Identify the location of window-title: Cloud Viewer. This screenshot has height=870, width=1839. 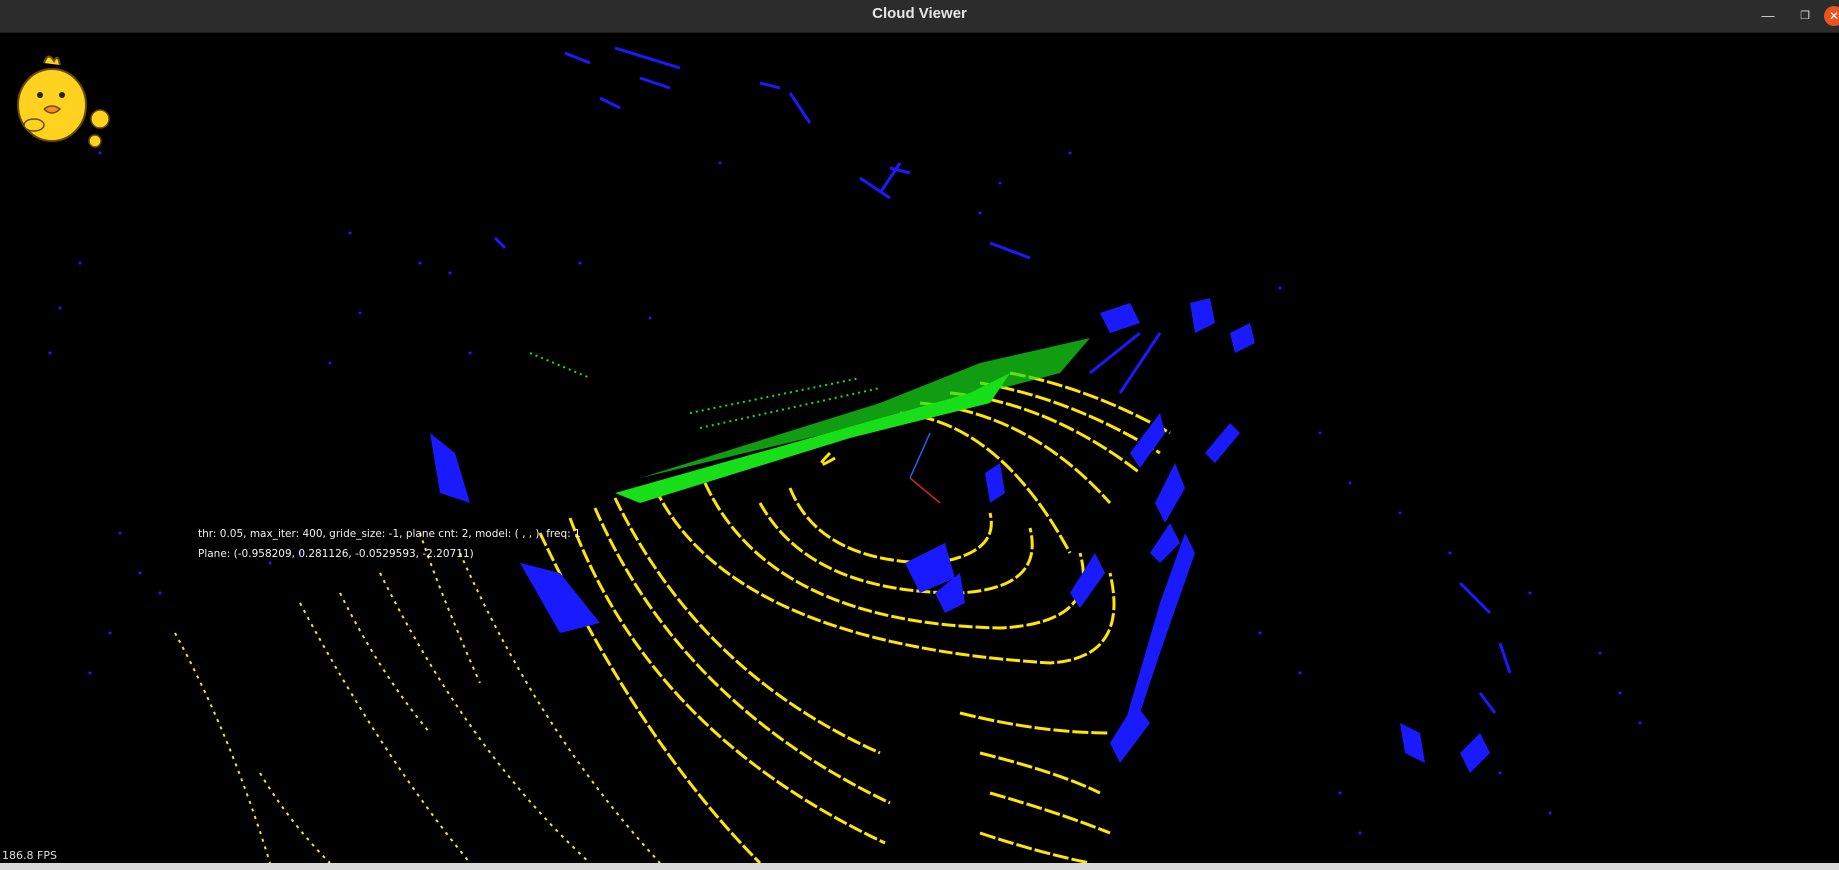
(919, 13).